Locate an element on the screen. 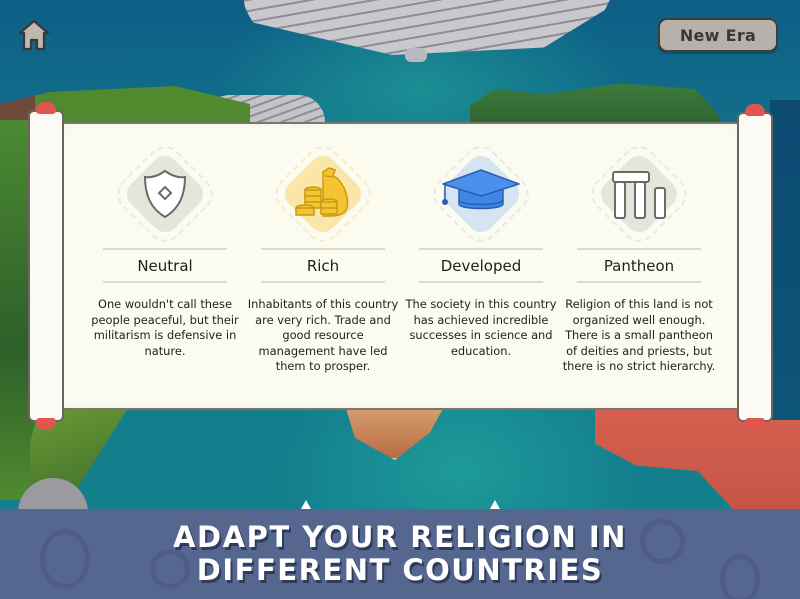 The height and width of the screenshot is (599, 800). banner-title-line2: DIFFERENT COUNTRIES is located at coordinates (400, 570).